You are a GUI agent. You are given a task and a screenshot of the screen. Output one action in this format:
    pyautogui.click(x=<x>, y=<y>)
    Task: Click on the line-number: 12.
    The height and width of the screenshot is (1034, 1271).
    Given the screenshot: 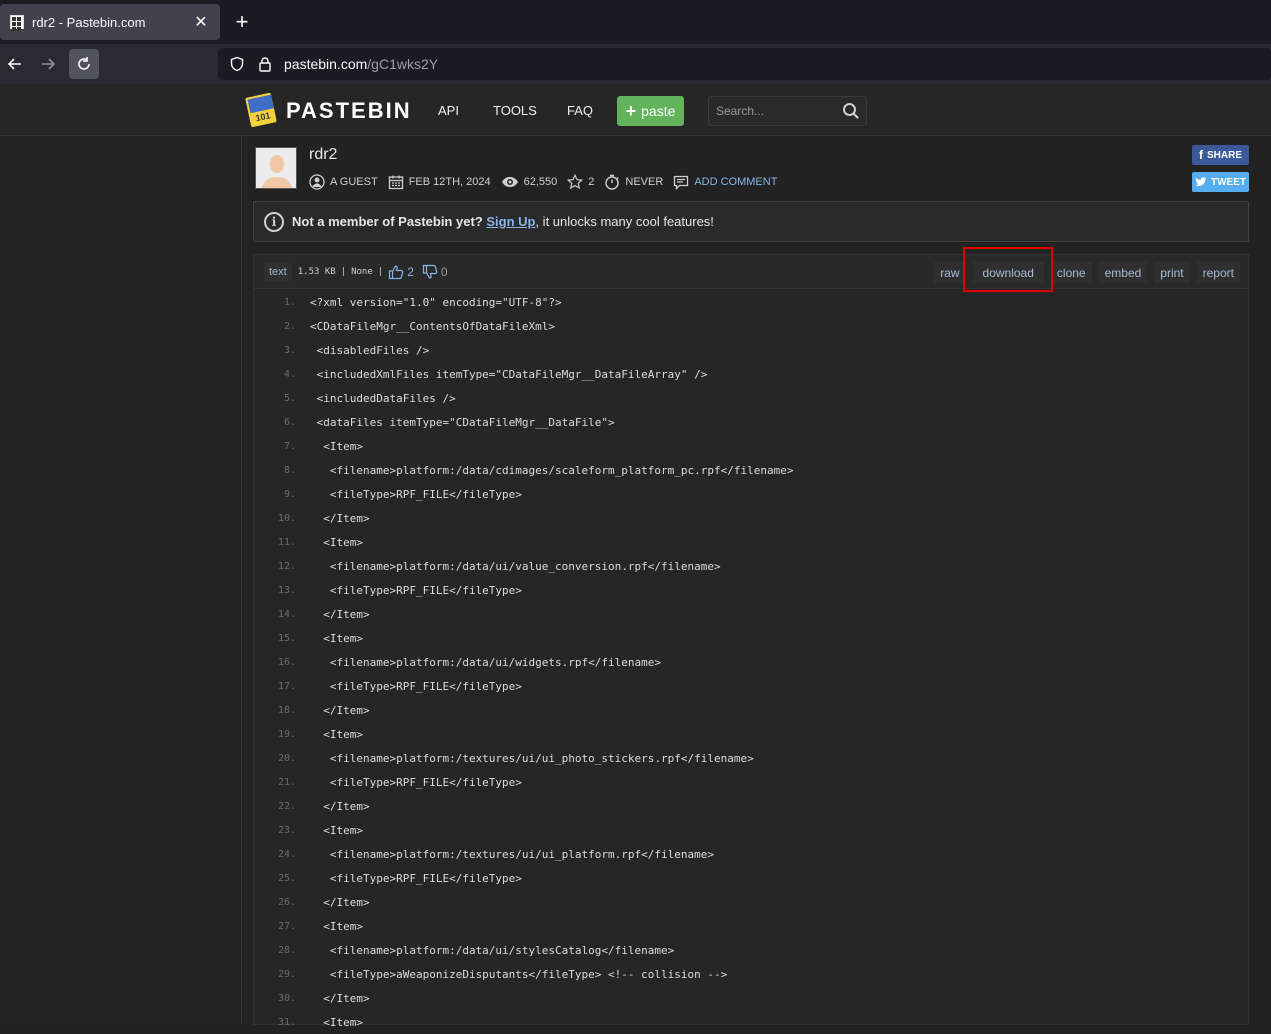 What is the action you would take?
    pyautogui.click(x=286, y=566)
    